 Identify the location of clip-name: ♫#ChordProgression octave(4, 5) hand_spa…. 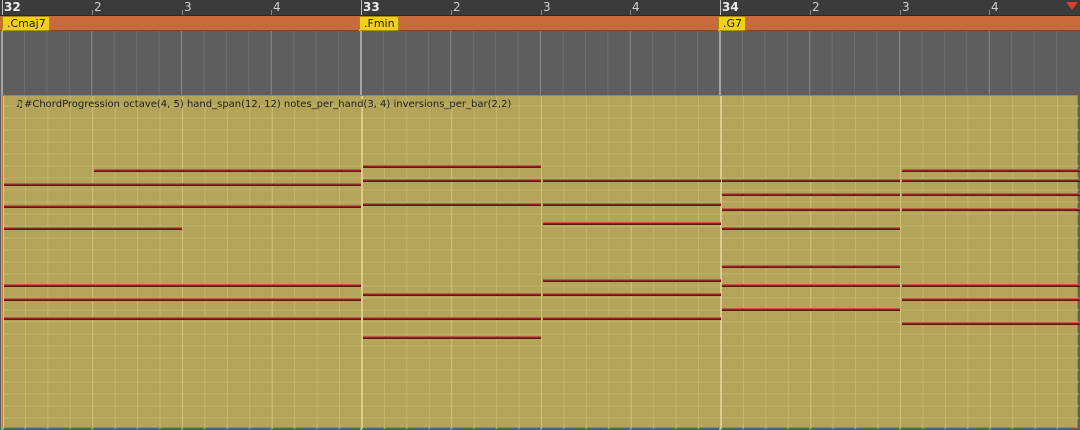
(263, 104).